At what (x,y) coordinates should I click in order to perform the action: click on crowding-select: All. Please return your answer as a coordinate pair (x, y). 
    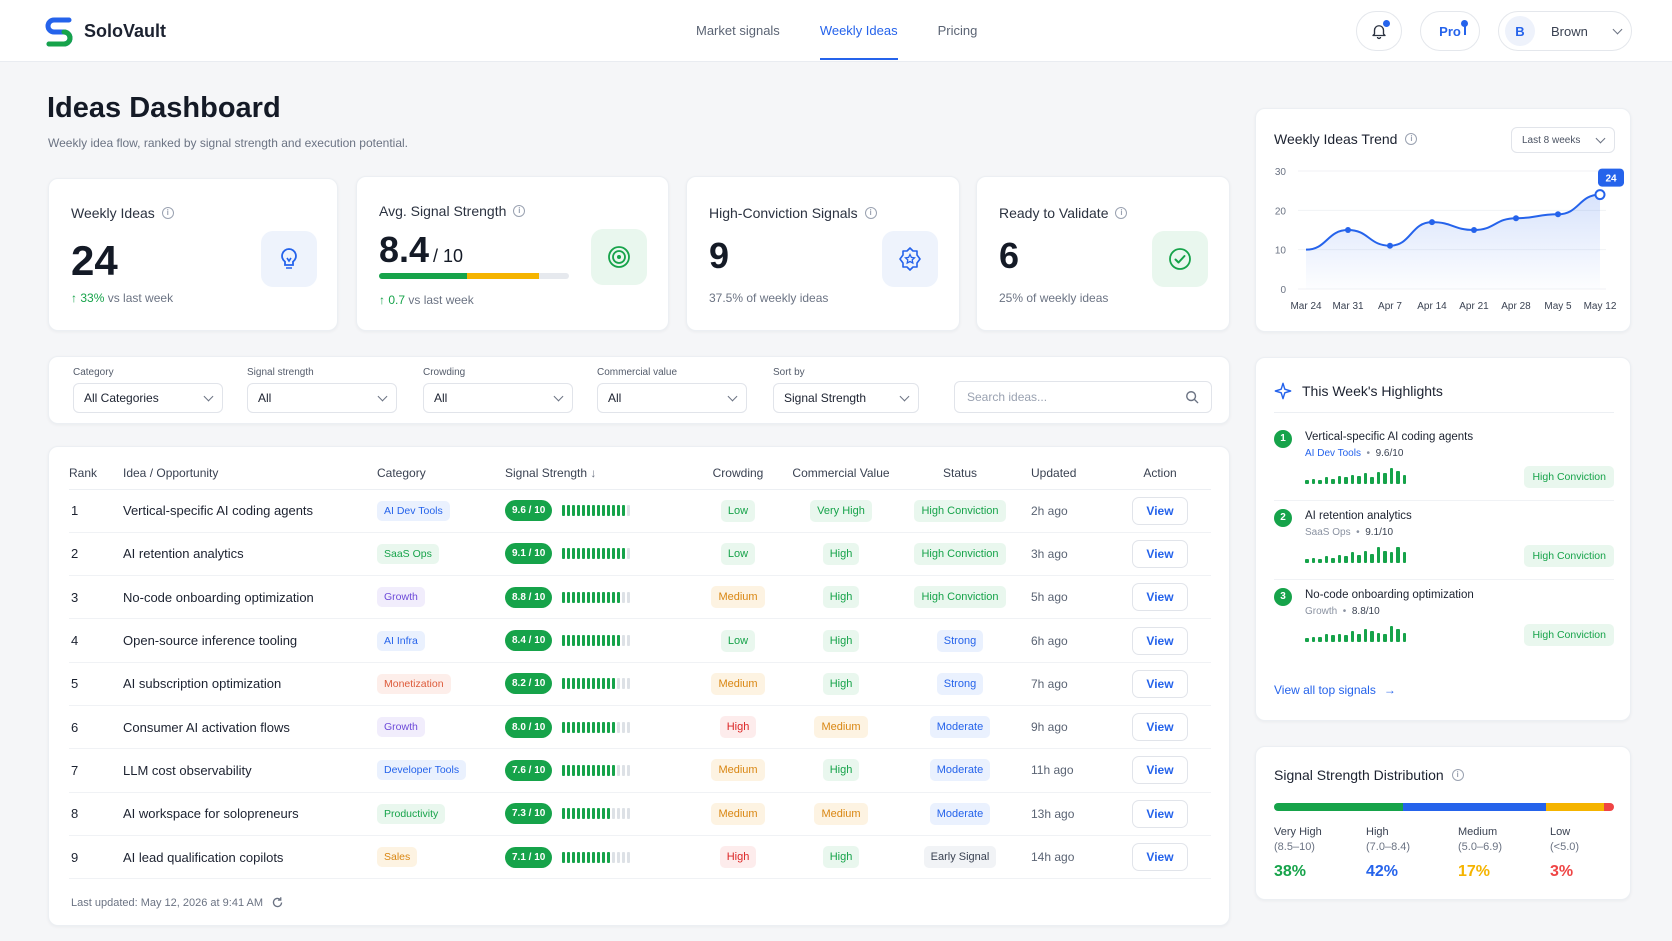
    Looking at the image, I should click on (498, 398).